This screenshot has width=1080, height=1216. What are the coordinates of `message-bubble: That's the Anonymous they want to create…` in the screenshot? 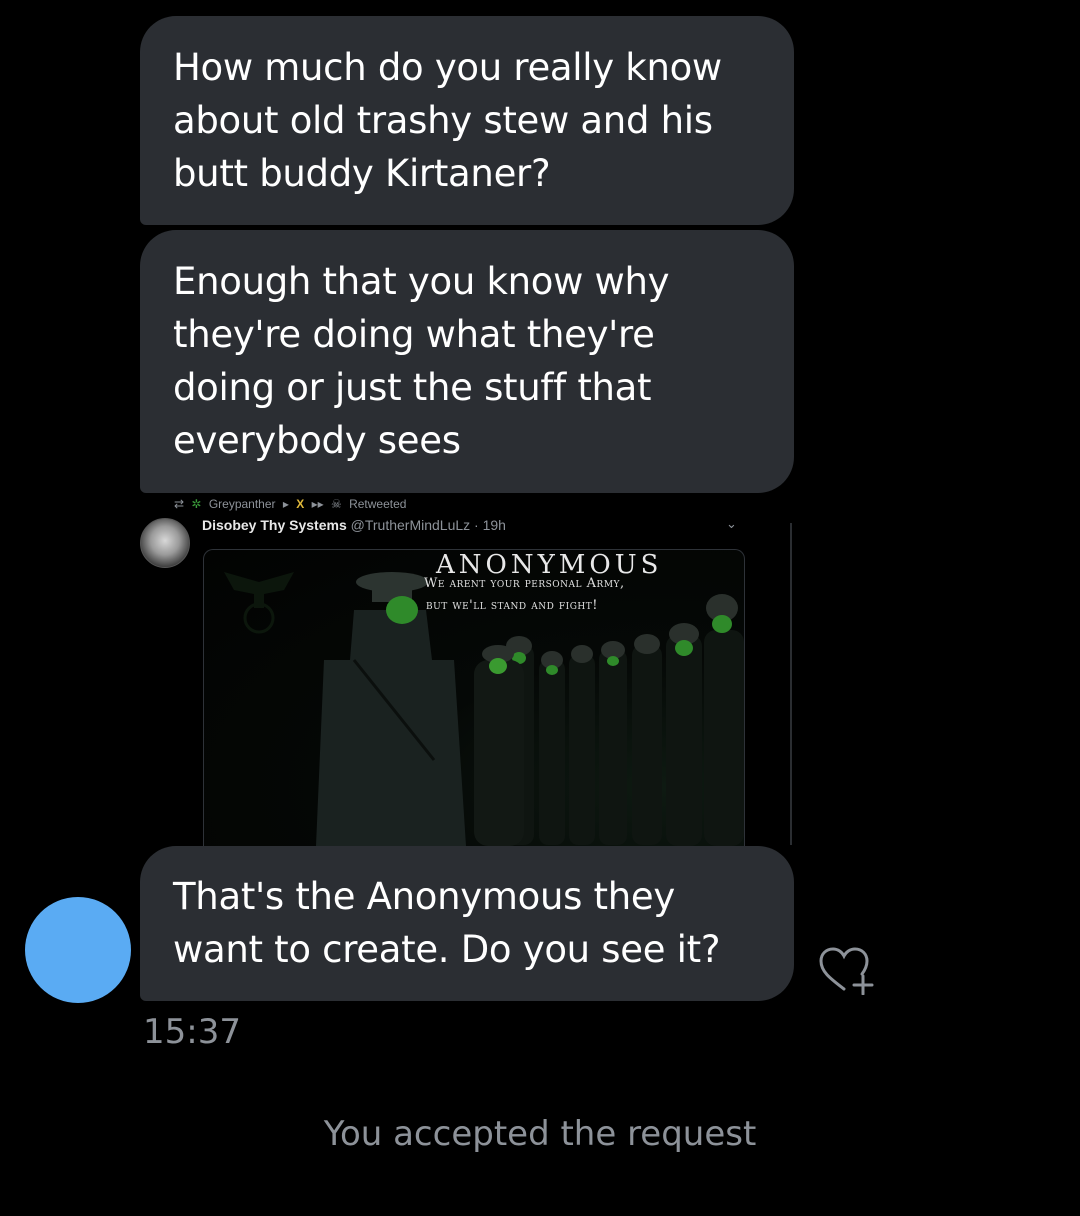 It's located at (467, 923).